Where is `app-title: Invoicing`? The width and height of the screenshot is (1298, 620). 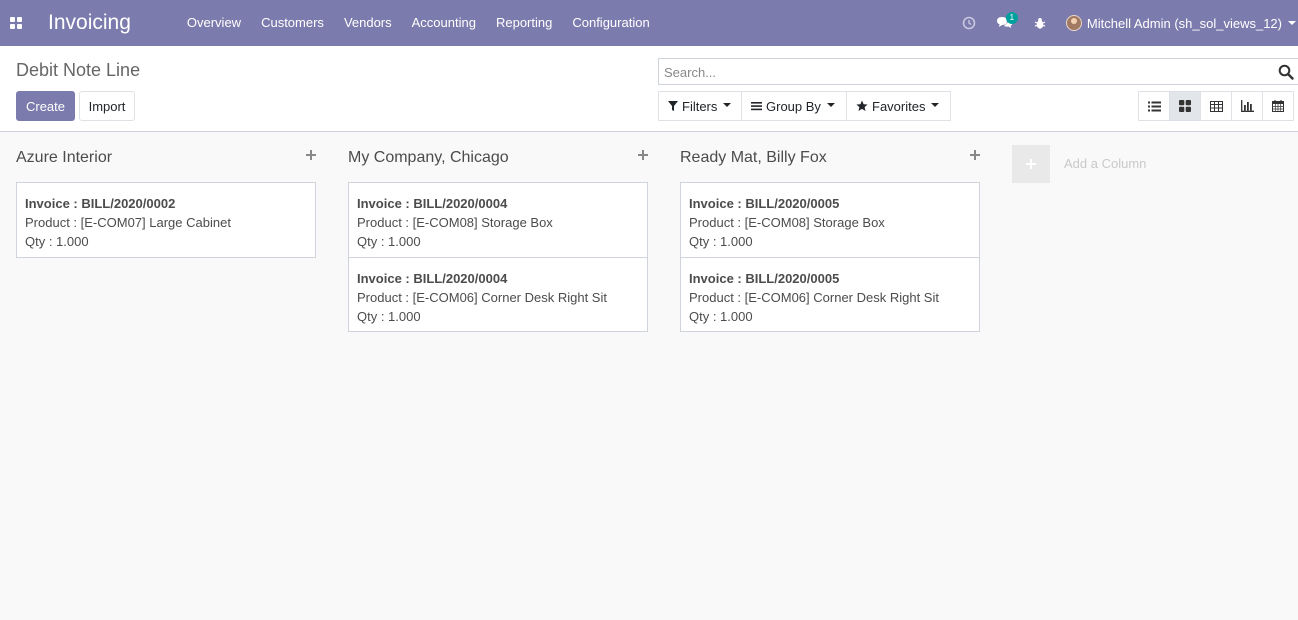
app-title: Invoicing is located at coordinates (89, 23).